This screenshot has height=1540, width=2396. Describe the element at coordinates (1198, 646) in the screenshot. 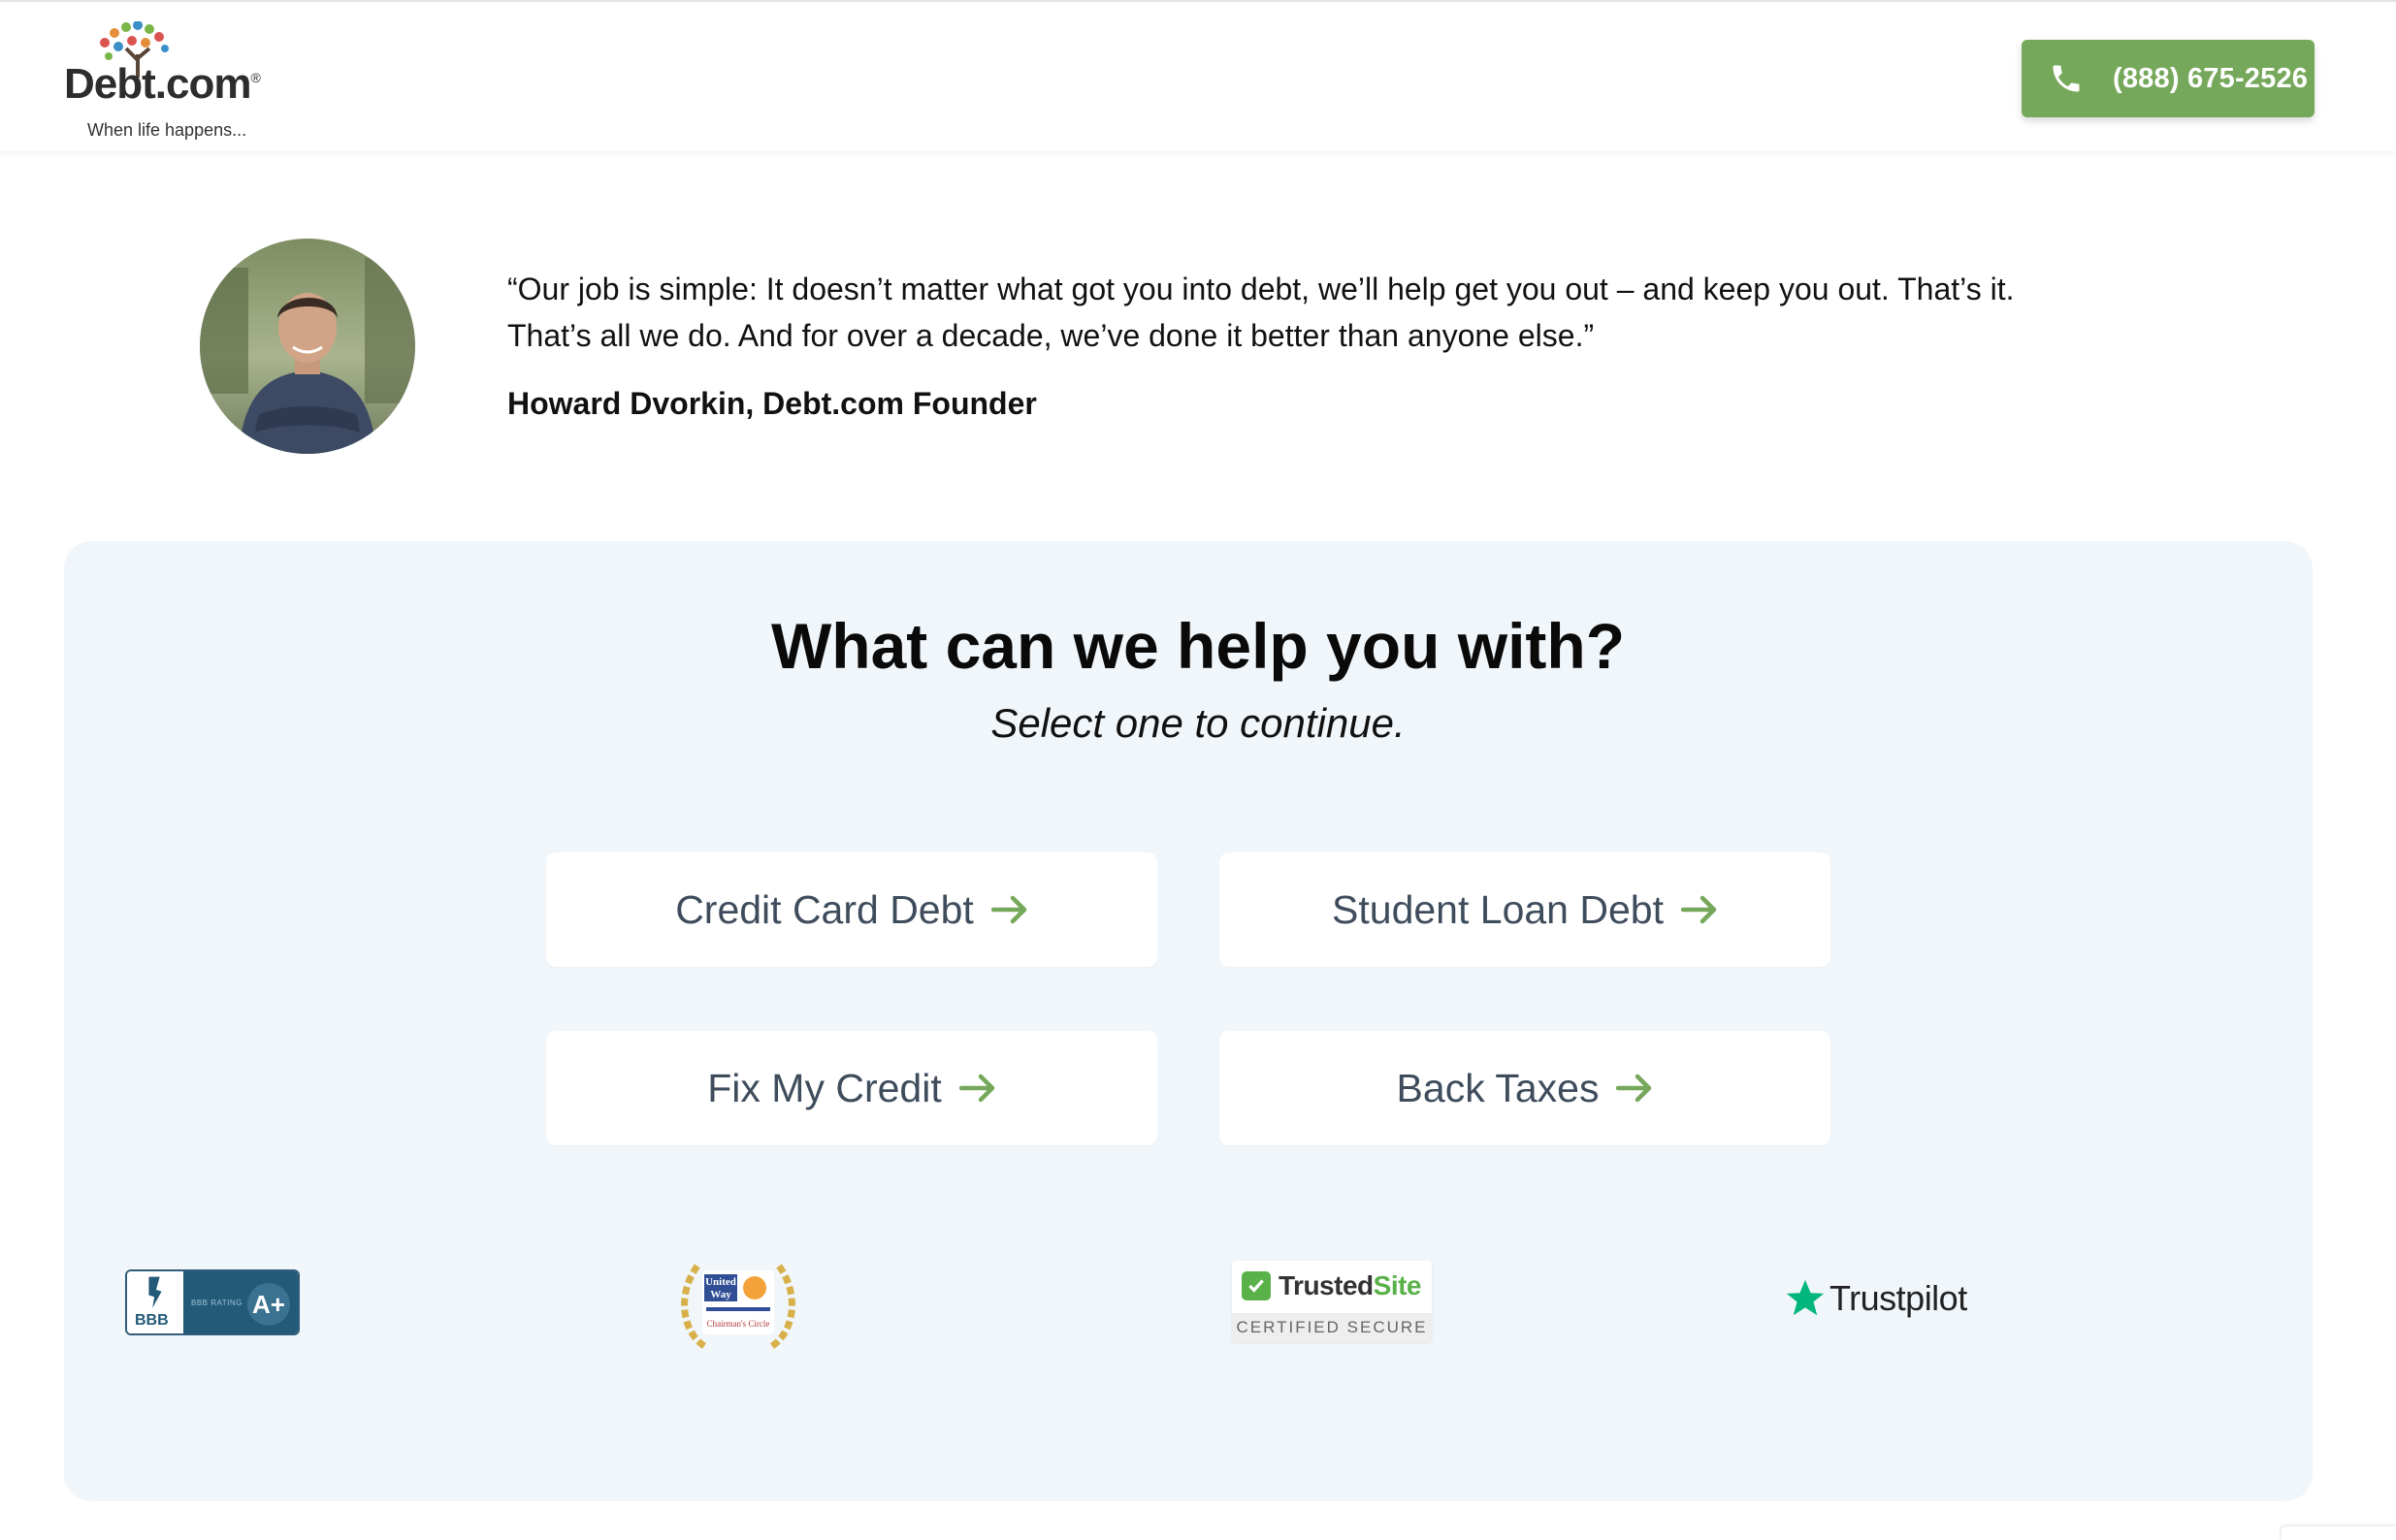

I see `help-title: What can we help you with?` at that location.